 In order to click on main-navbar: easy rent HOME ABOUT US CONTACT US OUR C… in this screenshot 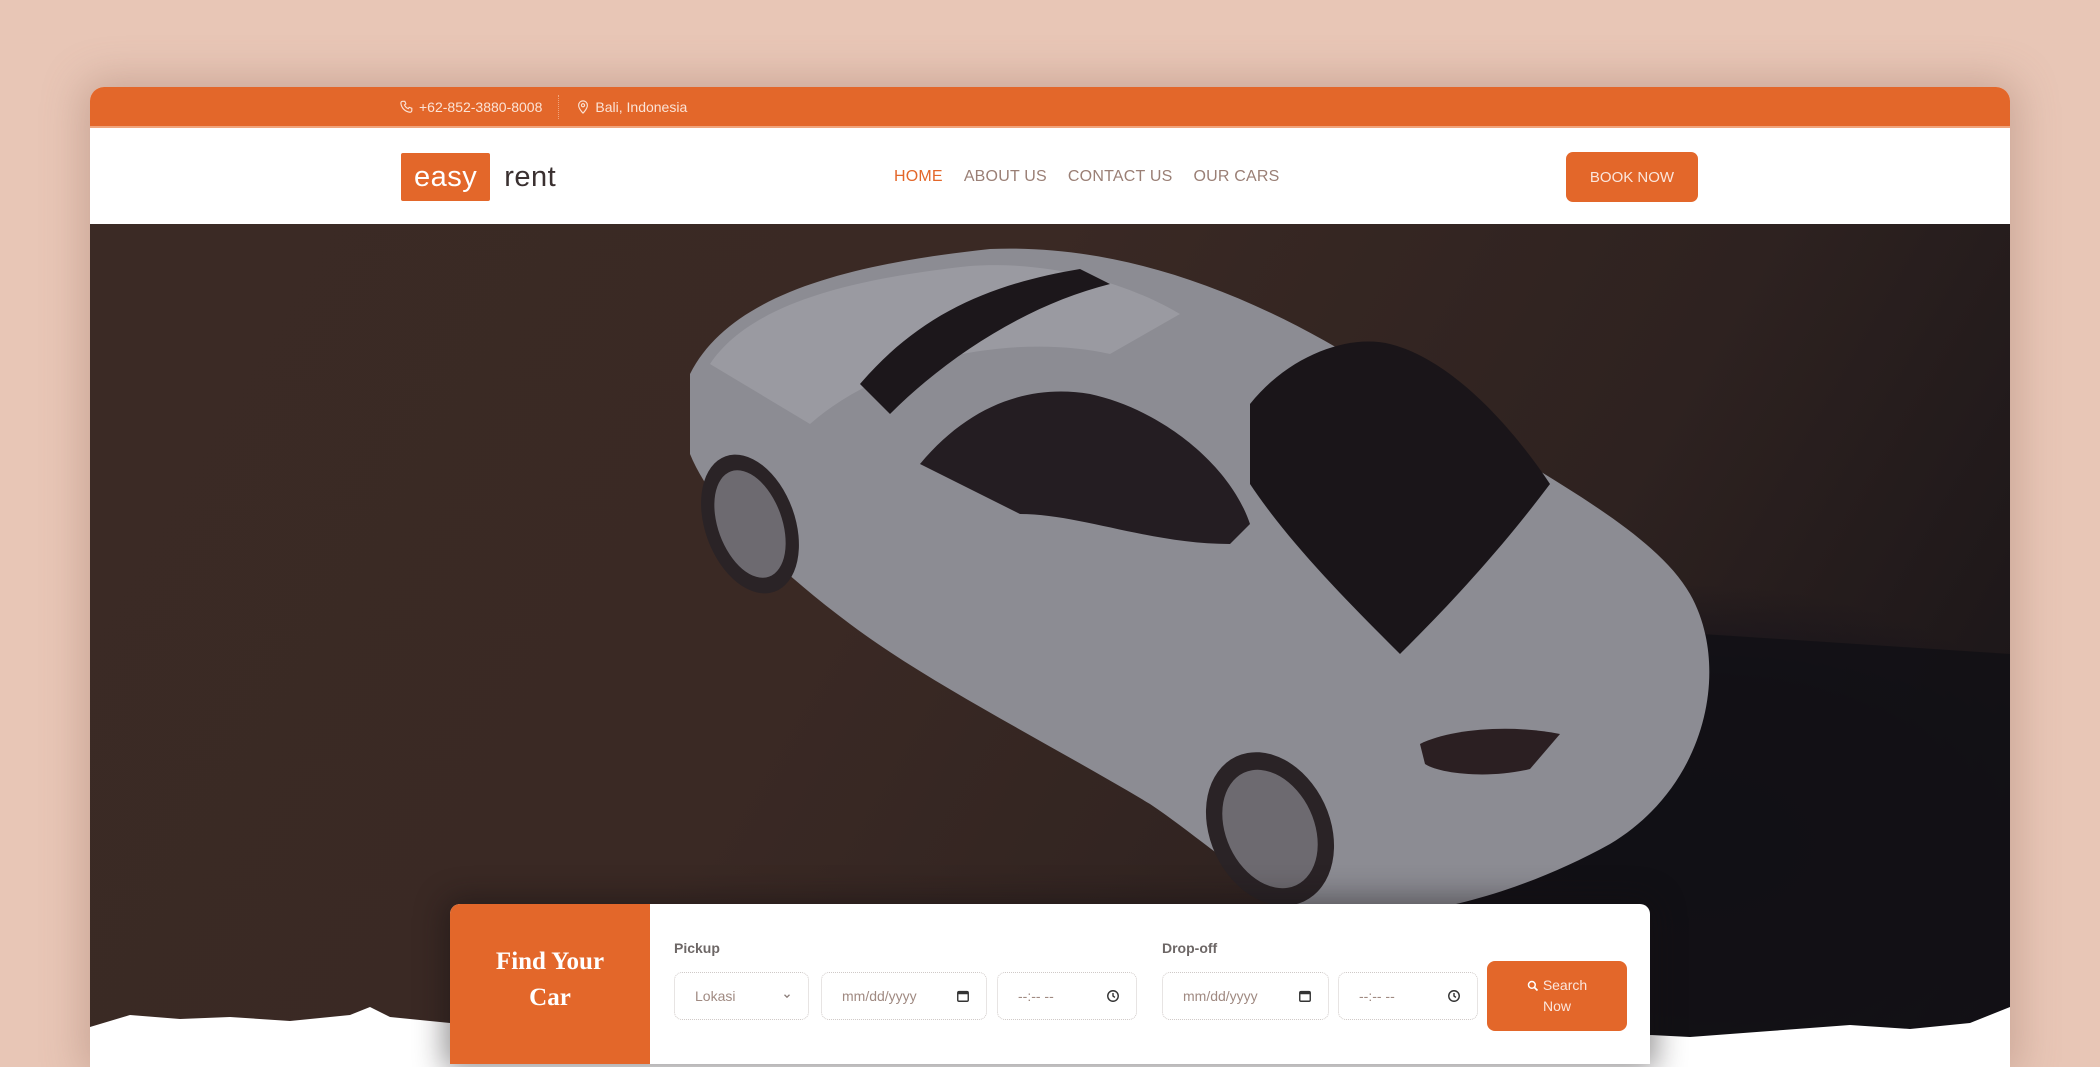, I will do `click(1050, 177)`.